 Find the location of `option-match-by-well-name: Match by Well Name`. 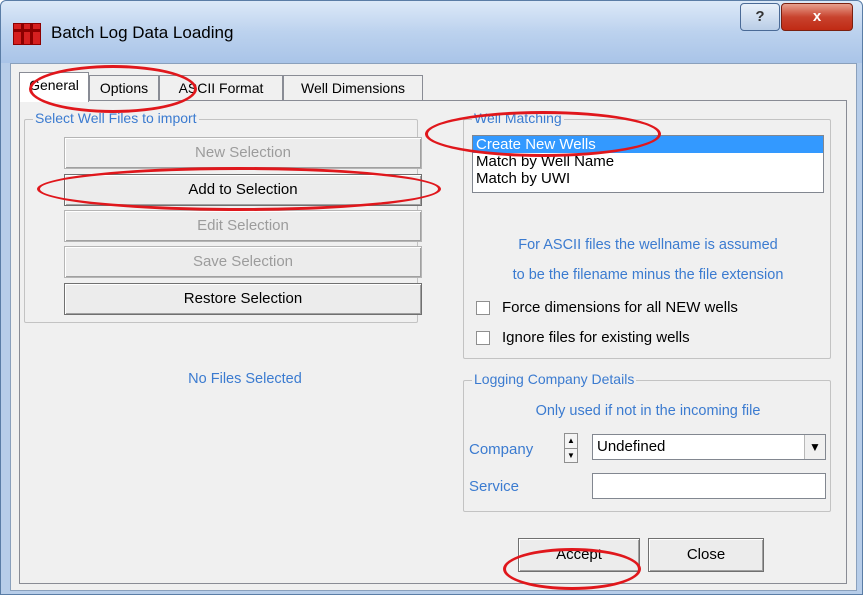

option-match-by-well-name: Match by Well Name is located at coordinates (648, 161).